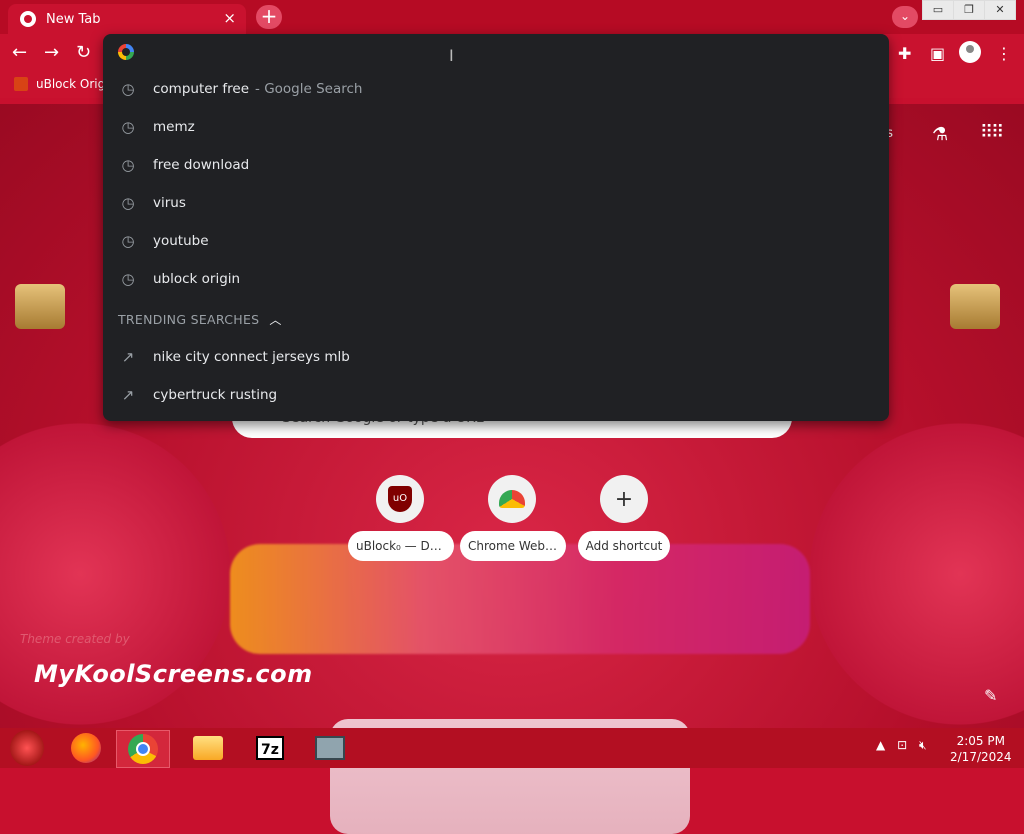 The width and height of the screenshot is (1024, 834). I want to click on chrome-icon, so click(143, 749).